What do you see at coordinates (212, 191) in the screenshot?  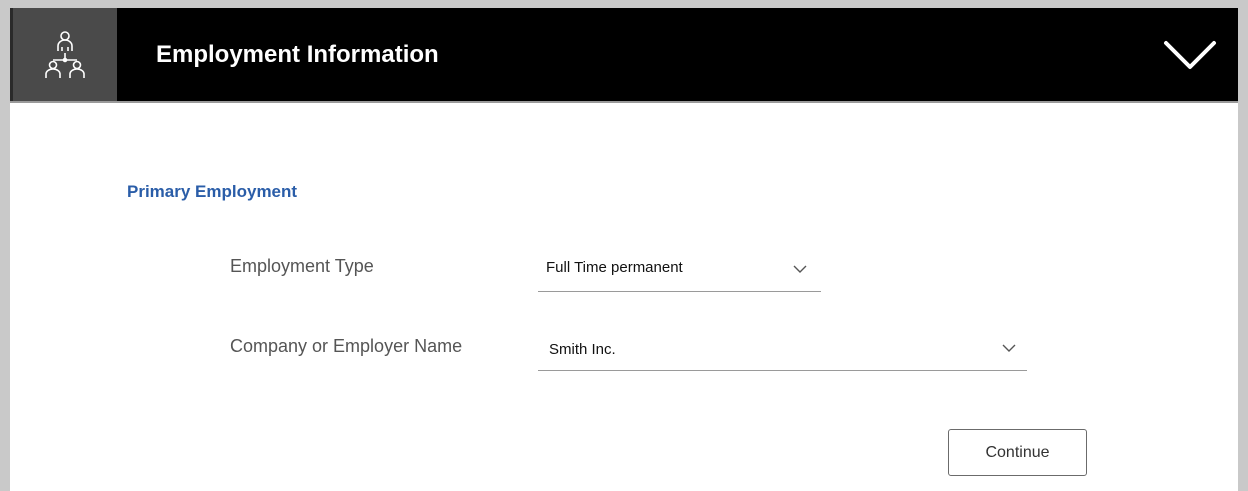 I see `section-title: Primary Employment` at bounding box center [212, 191].